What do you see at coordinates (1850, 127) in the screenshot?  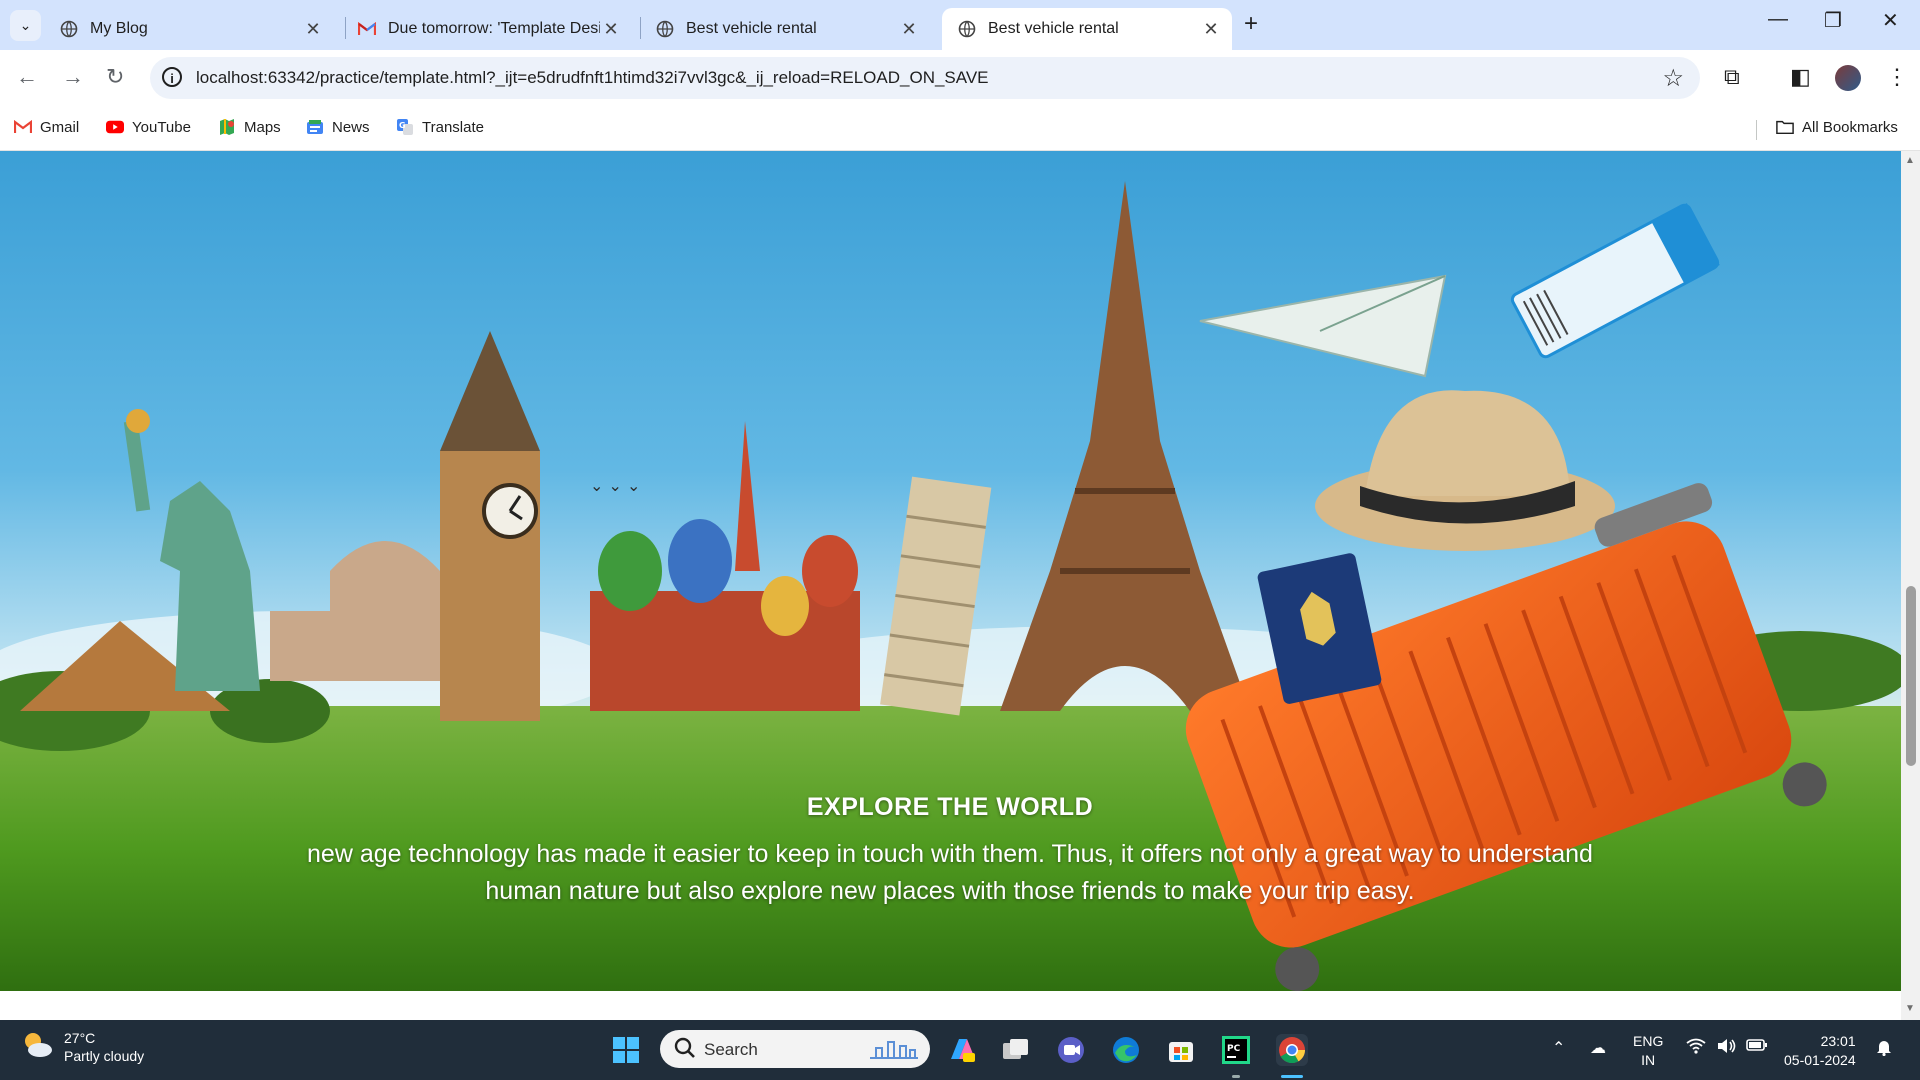 I see `all-bookmarks-label: All Bookmarks` at bounding box center [1850, 127].